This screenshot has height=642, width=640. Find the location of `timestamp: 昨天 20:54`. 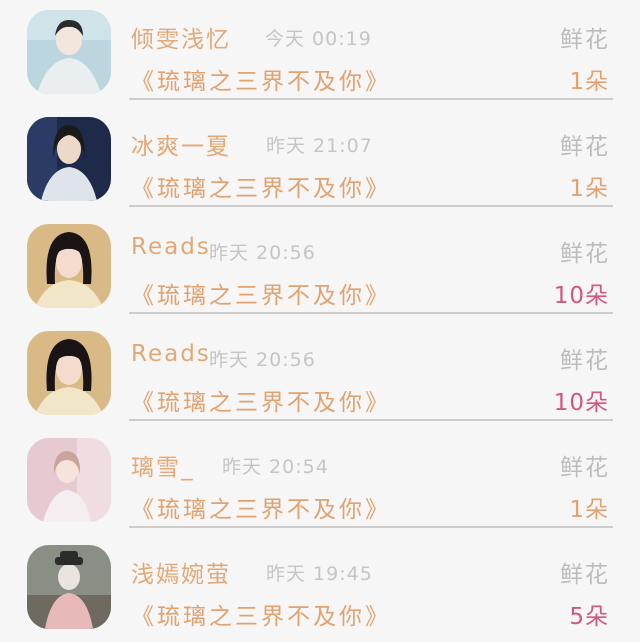

timestamp: 昨天 20:54 is located at coordinates (275, 467).